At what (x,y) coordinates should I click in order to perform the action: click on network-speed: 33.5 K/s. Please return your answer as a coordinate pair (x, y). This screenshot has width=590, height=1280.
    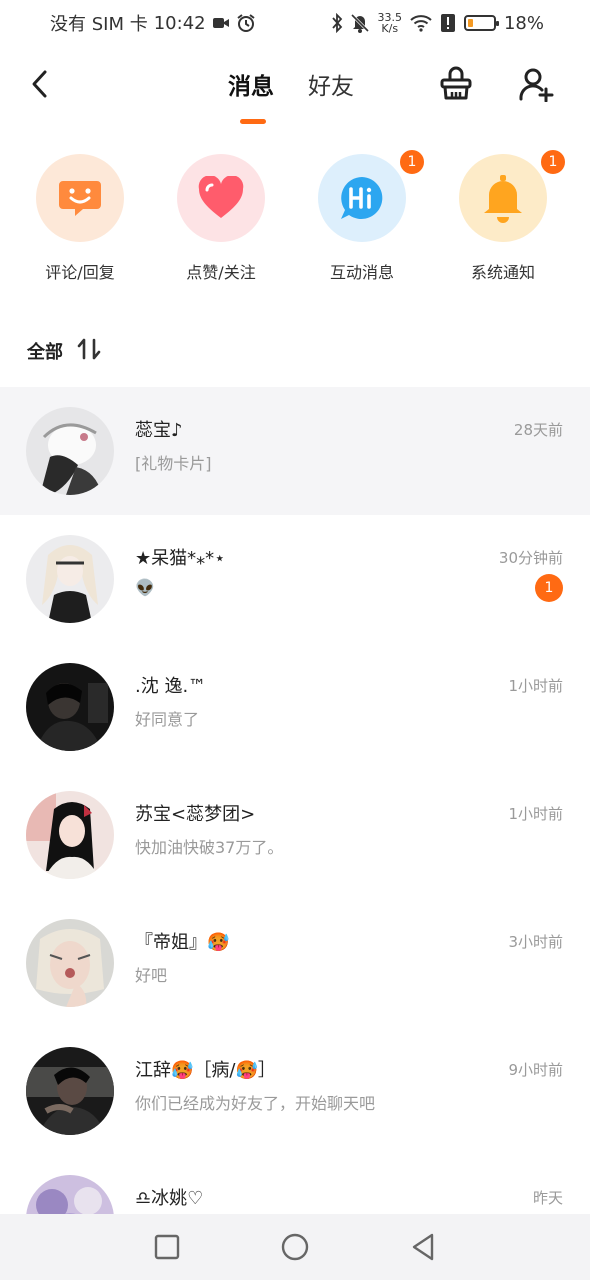
    Looking at the image, I should click on (389, 23).